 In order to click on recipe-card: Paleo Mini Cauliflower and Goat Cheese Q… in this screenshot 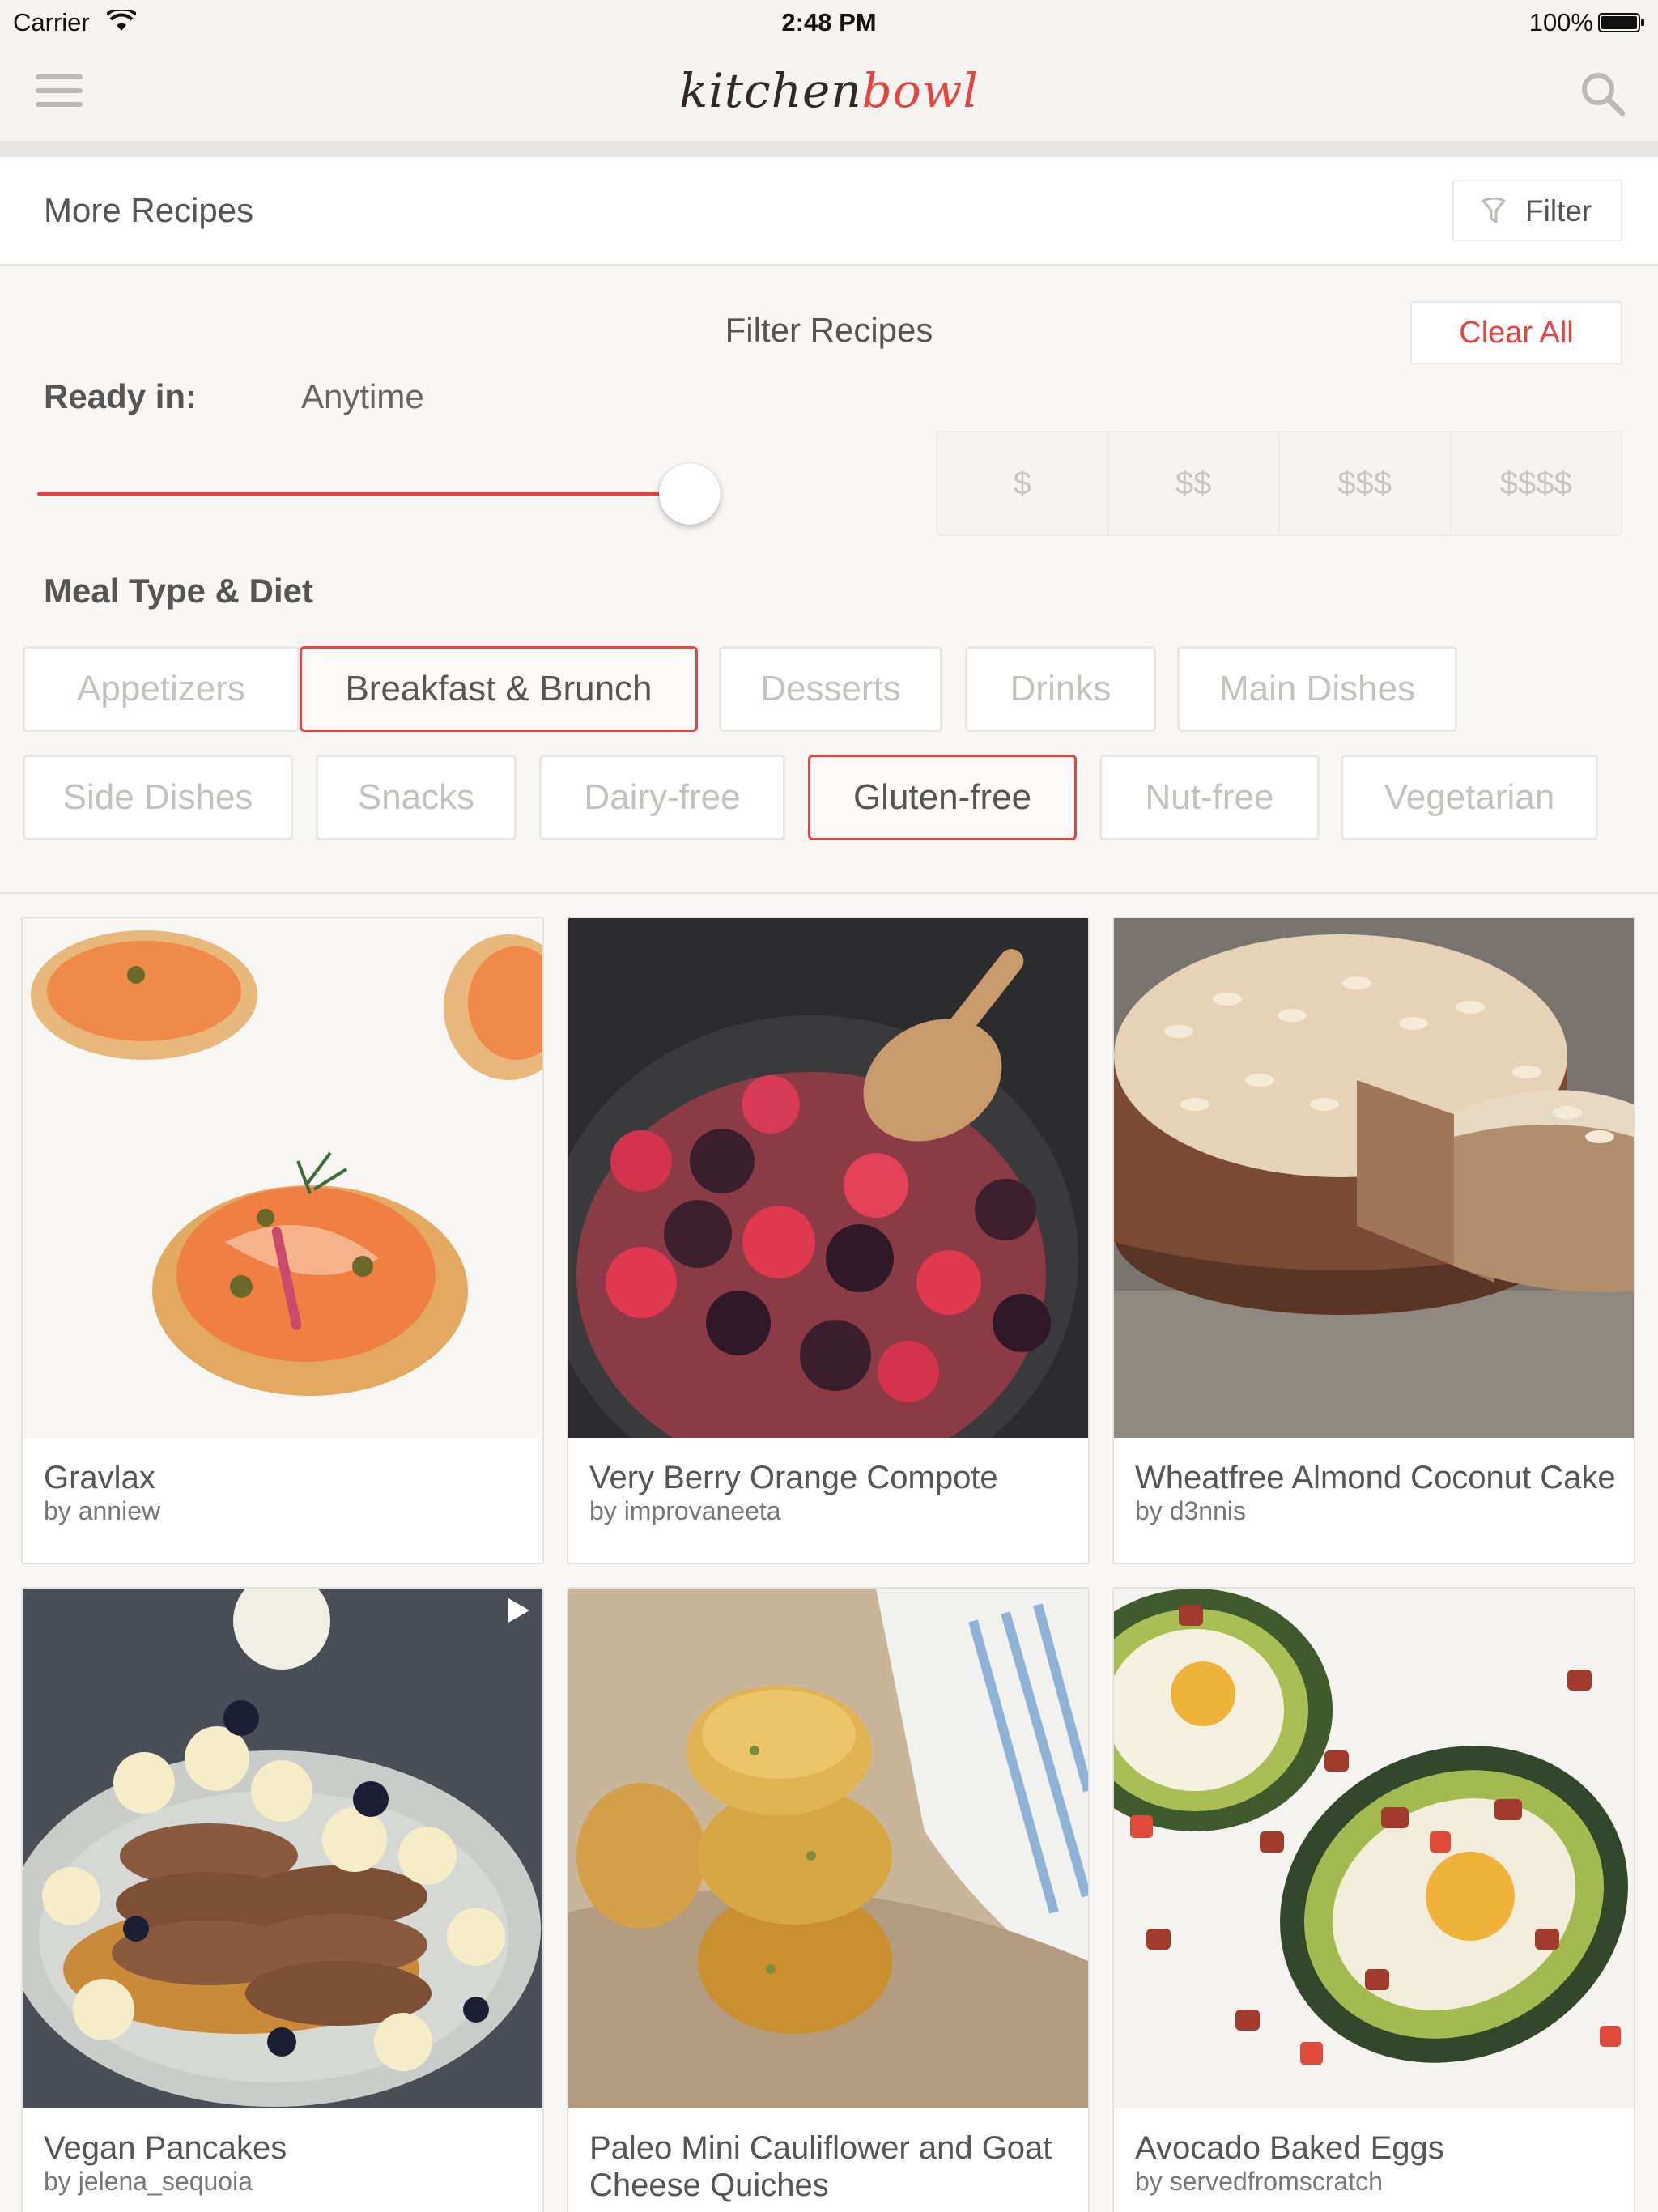, I will do `click(828, 1899)`.